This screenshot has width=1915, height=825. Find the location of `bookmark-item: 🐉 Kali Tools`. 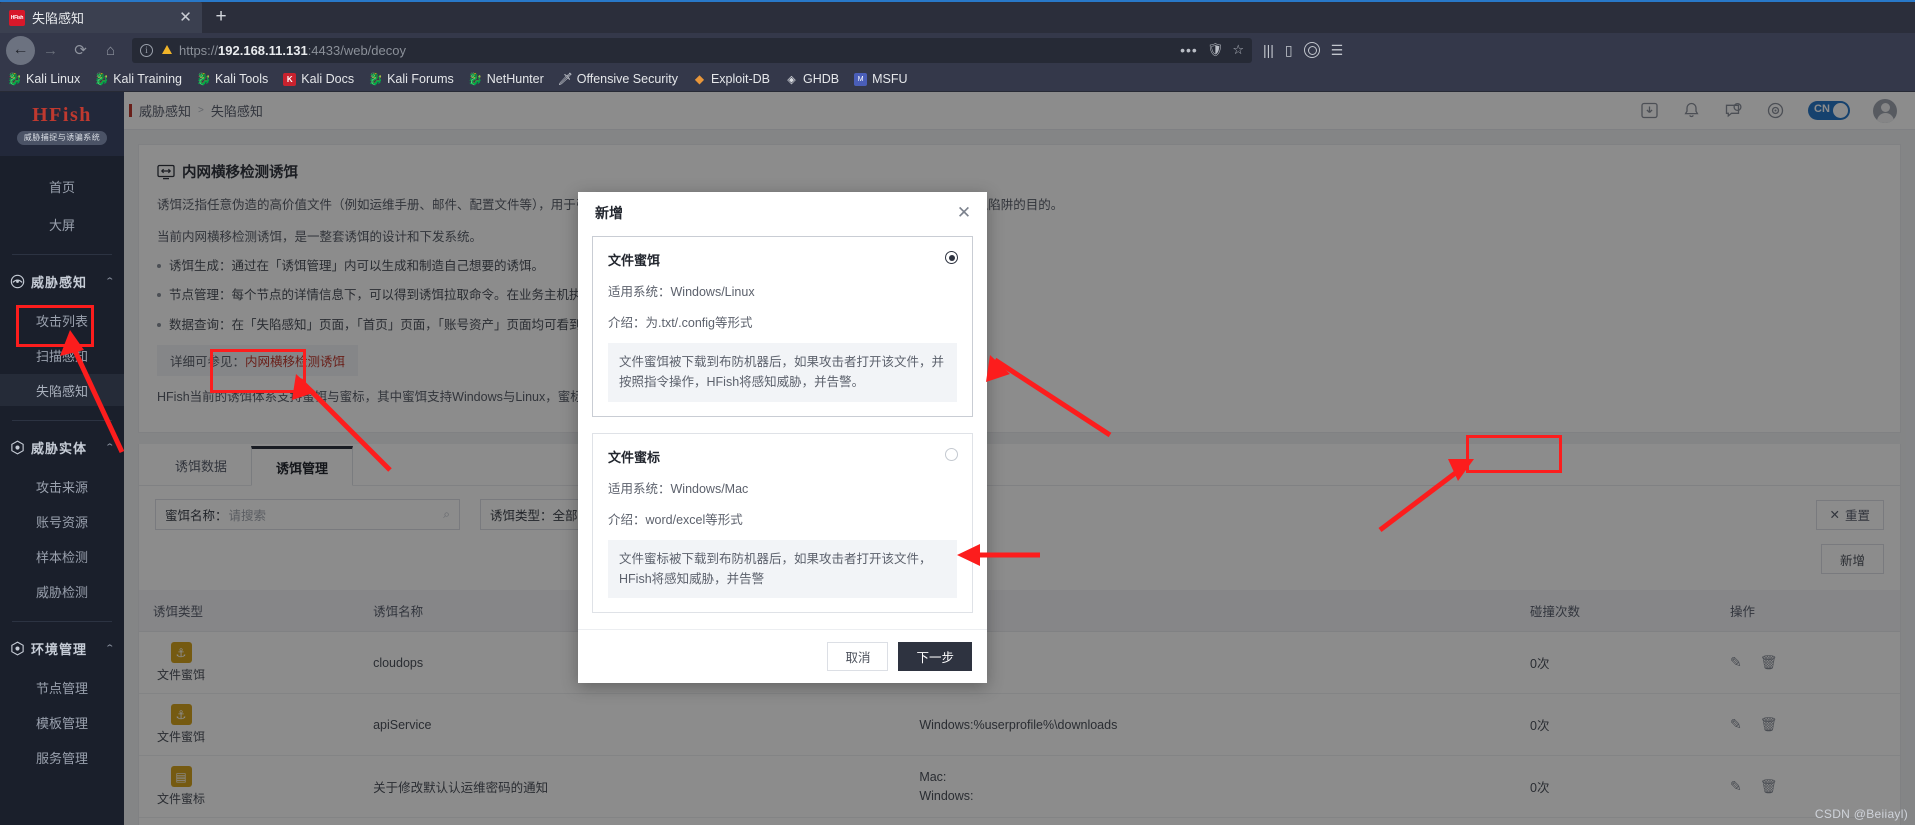

bookmark-item: 🐉 Kali Tools is located at coordinates (232, 79).